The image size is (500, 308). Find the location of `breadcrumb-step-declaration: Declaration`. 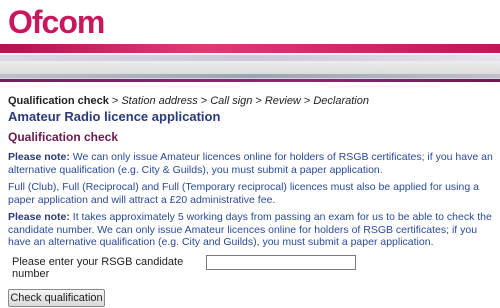

breadcrumb-step-declaration: Declaration is located at coordinates (341, 101).